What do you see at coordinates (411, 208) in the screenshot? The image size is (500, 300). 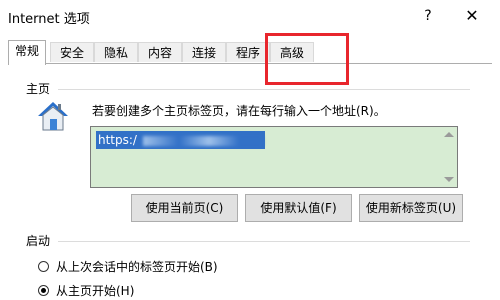 I see `use-new-tab-button: 使用新标签页(U)` at bounding box center [411, 208].